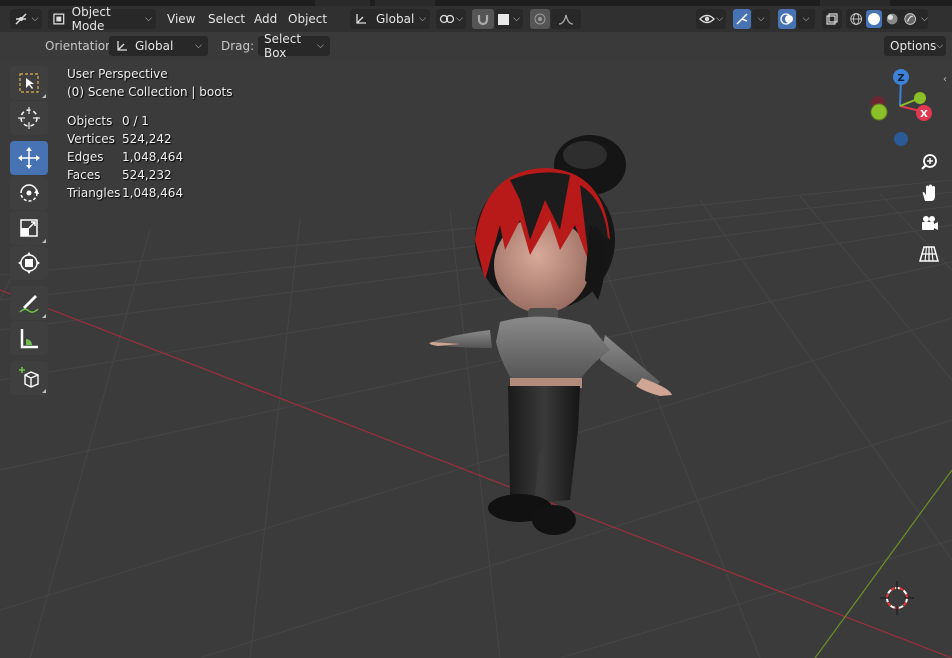  I want to click on add-cube-tool, so click(29, 378).